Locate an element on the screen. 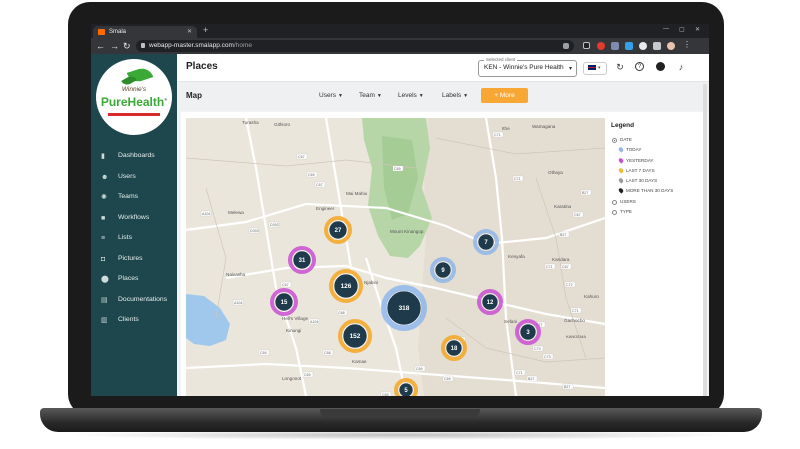 This screenshot has height=449, width=800. extension-briefcase-icon is located at coordinates (615, 46).